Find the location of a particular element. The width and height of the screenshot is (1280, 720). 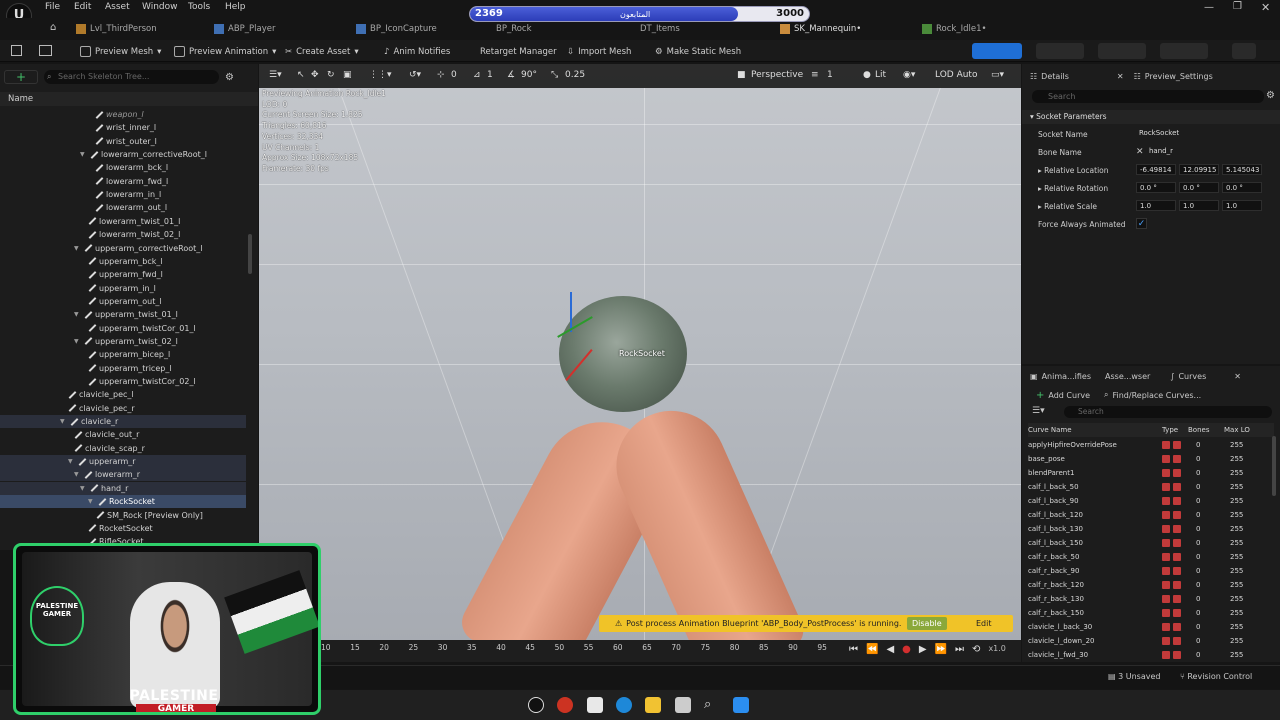

lit-dropdown: Lit is located at coordinates (880, 76).